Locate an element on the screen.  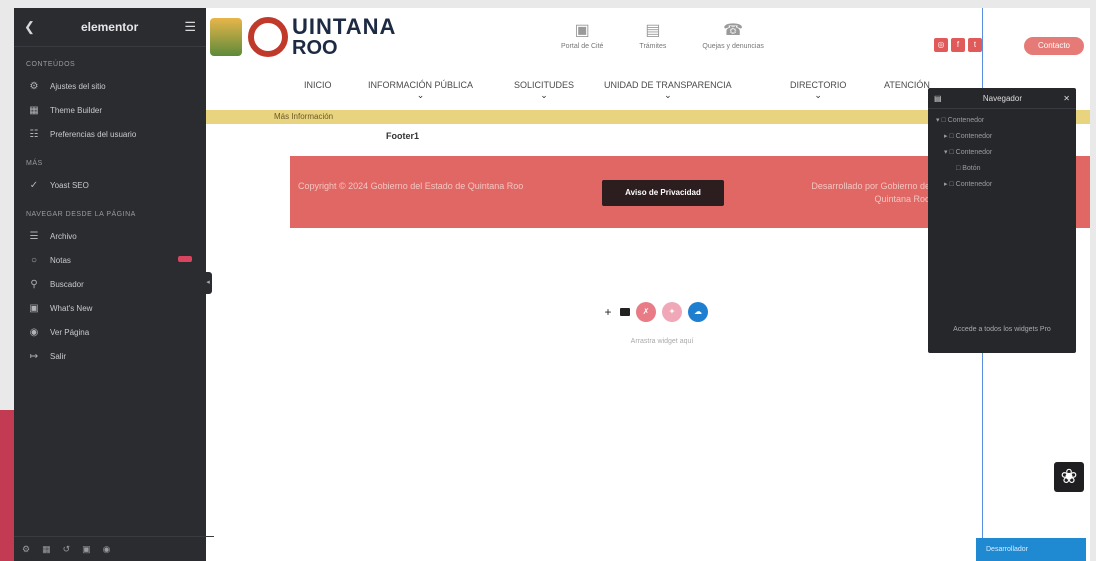
sidebar-item-label: Preferencias del usuario is located at coordinates (93, 134).